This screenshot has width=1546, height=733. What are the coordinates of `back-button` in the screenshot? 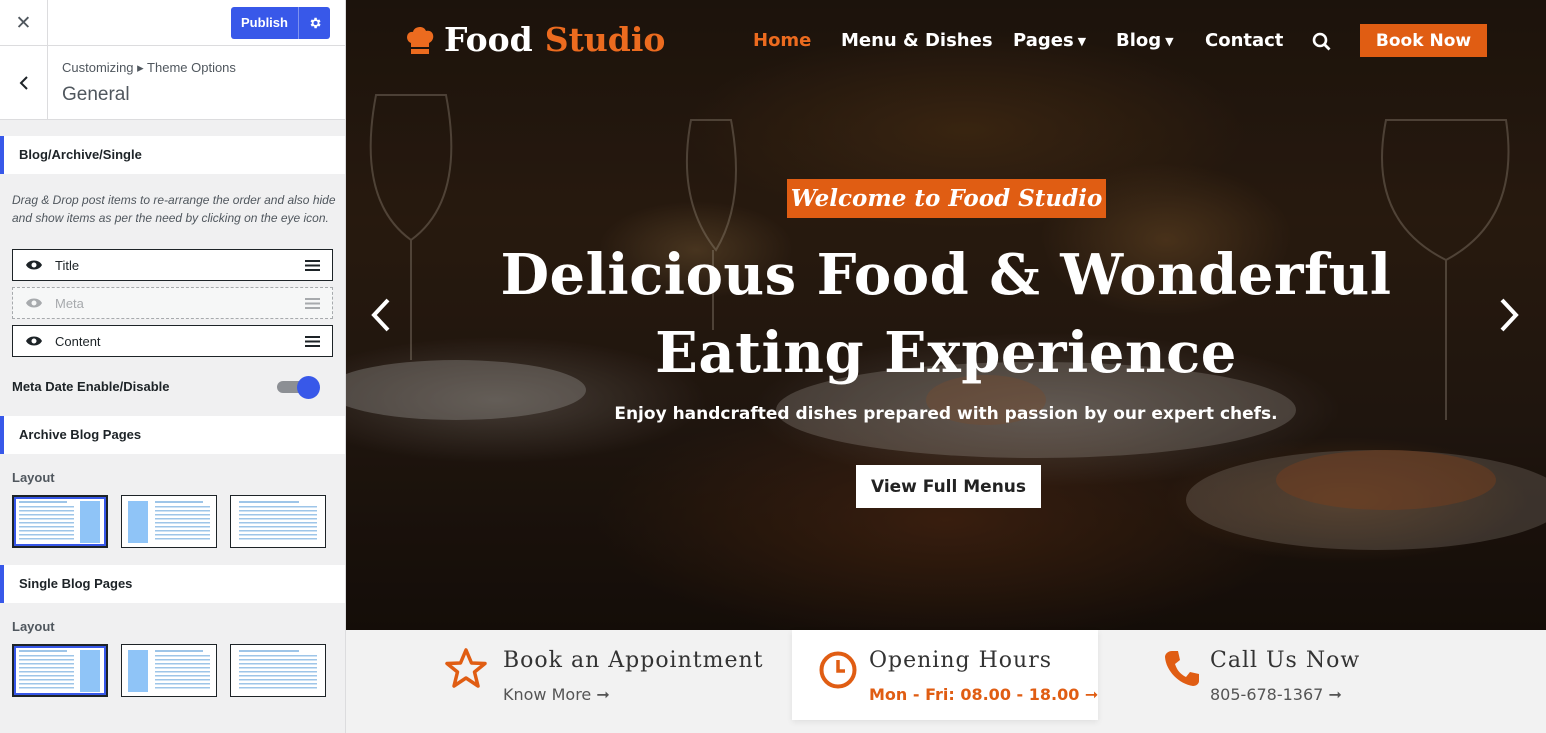 It's located at (24, 83).